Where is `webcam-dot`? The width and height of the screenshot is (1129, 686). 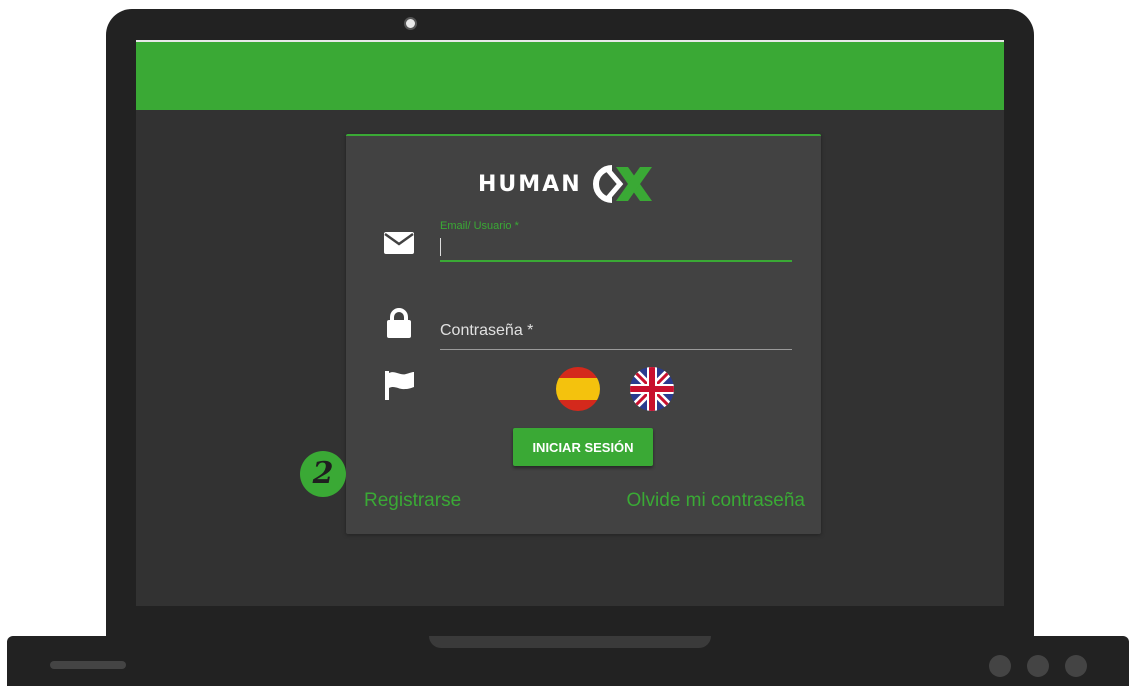 webcam-dot is located at coordinates (410, 23).